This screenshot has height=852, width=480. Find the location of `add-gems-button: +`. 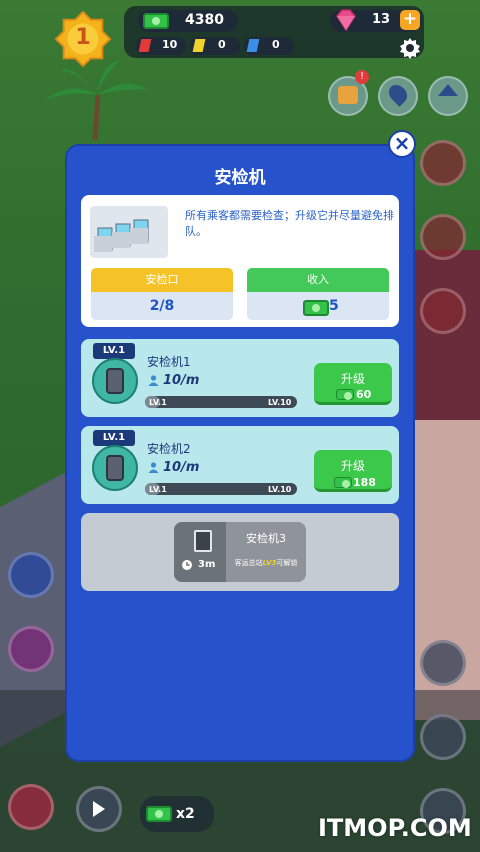

add-gems-button: + is located at coordinates (410, 20).